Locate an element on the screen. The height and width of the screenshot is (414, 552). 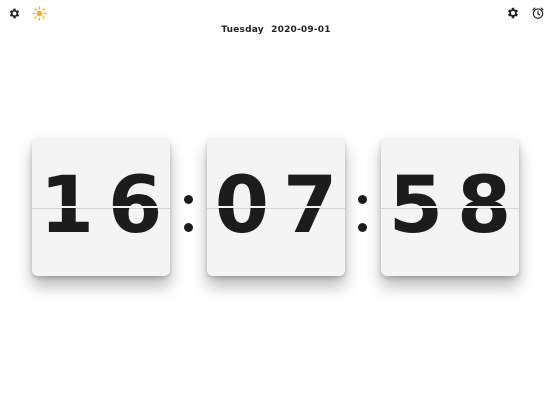
settings-gear-icon-right is located at coordinates (513, 13).